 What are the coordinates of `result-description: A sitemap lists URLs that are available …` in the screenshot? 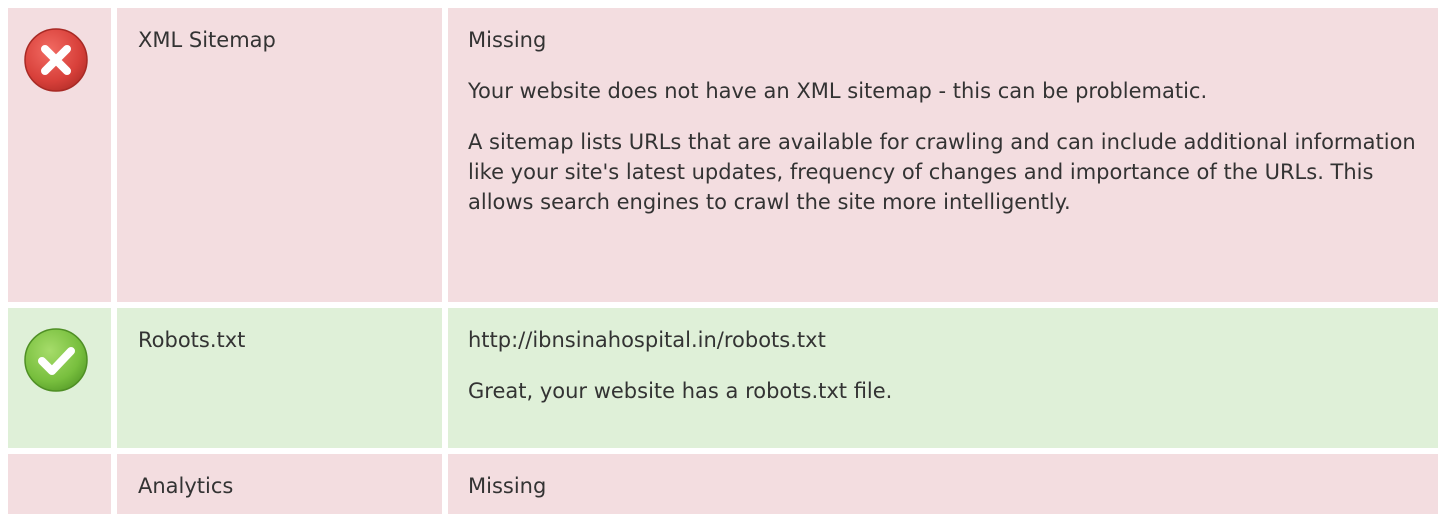 It's located at (942, 172).